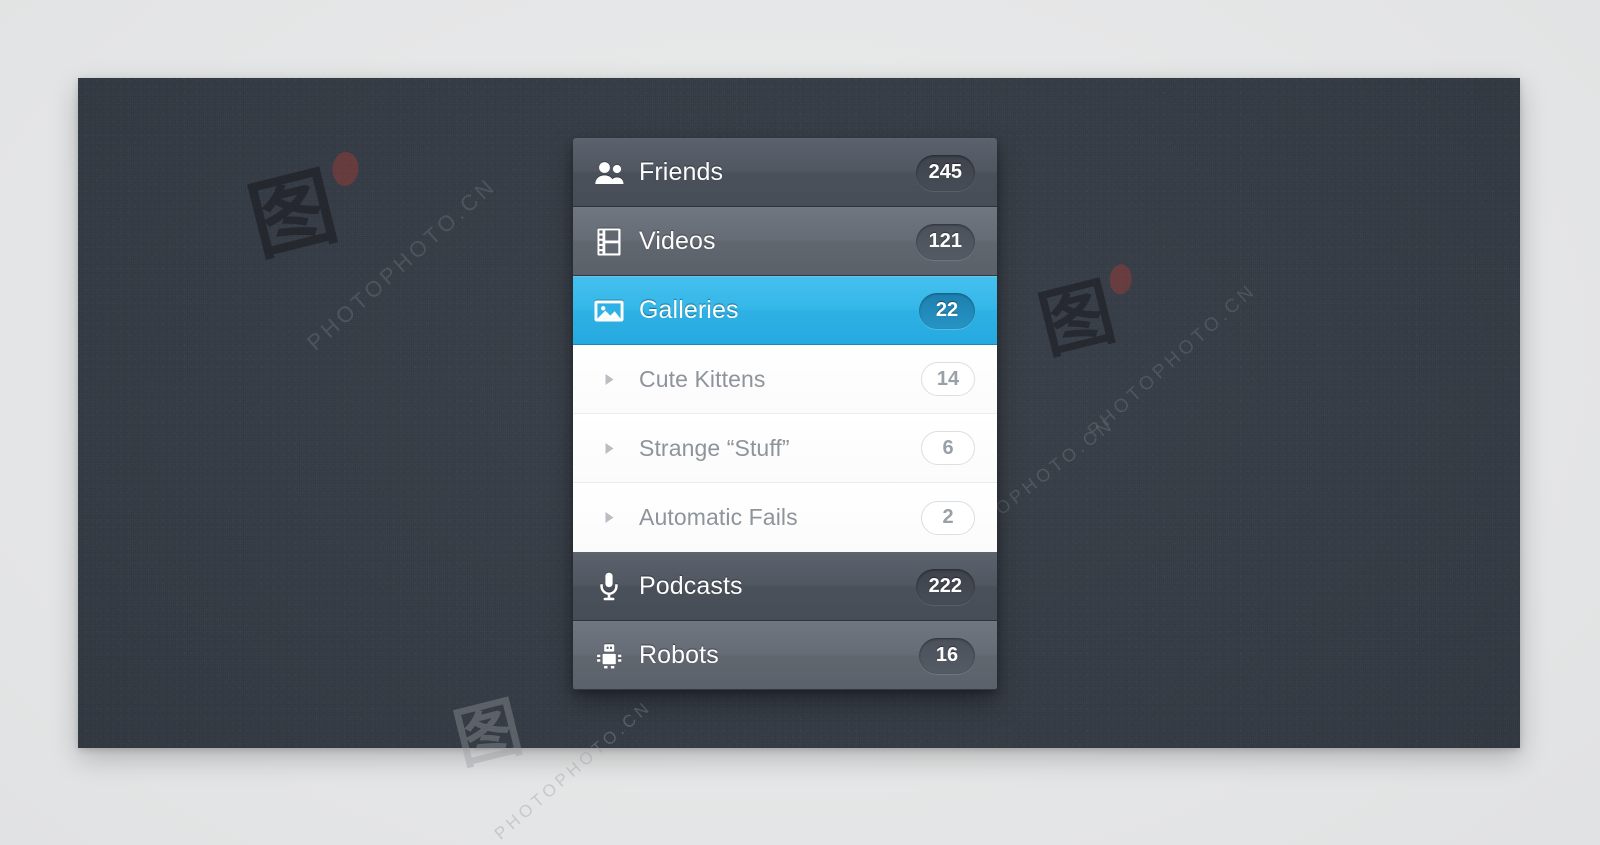 This screenshot has width=1600, height=845. I want to click on menu-item-friends: Friends 245, so click(785, 172).